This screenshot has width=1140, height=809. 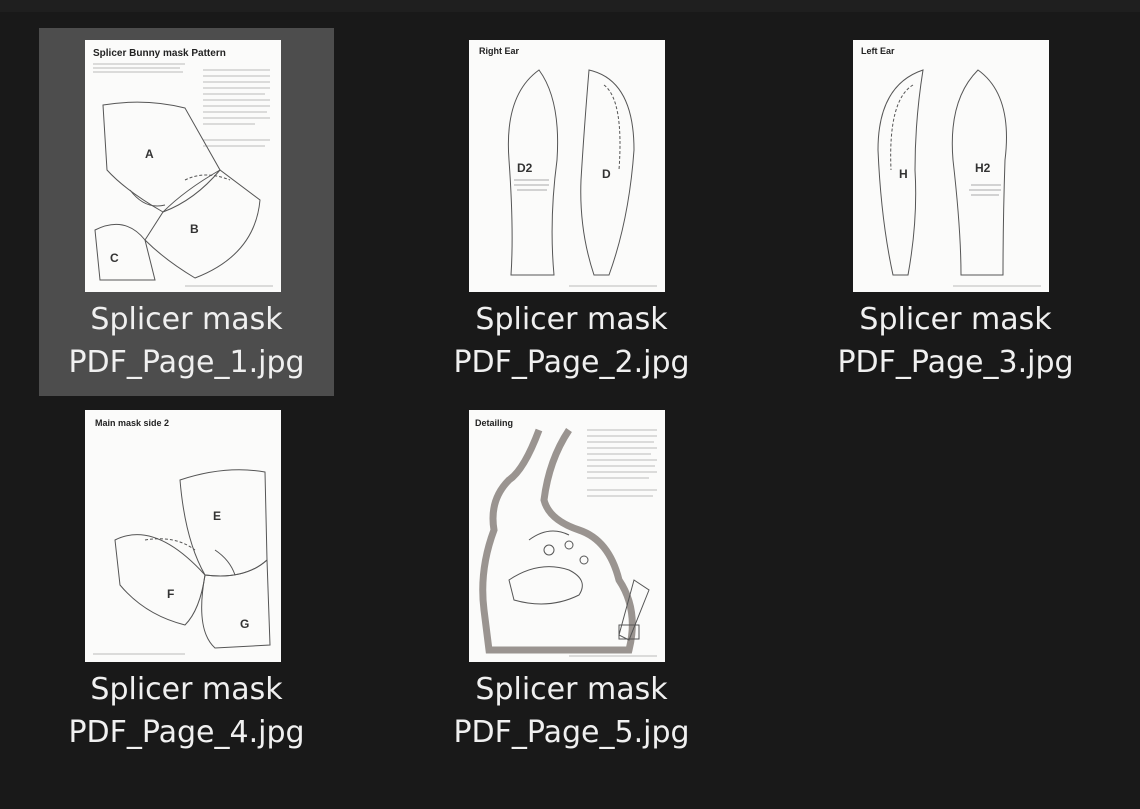 I want to click on file-thumbnail: Splicer Bunny mask Pattern A B C, so click(x=183, y=166).